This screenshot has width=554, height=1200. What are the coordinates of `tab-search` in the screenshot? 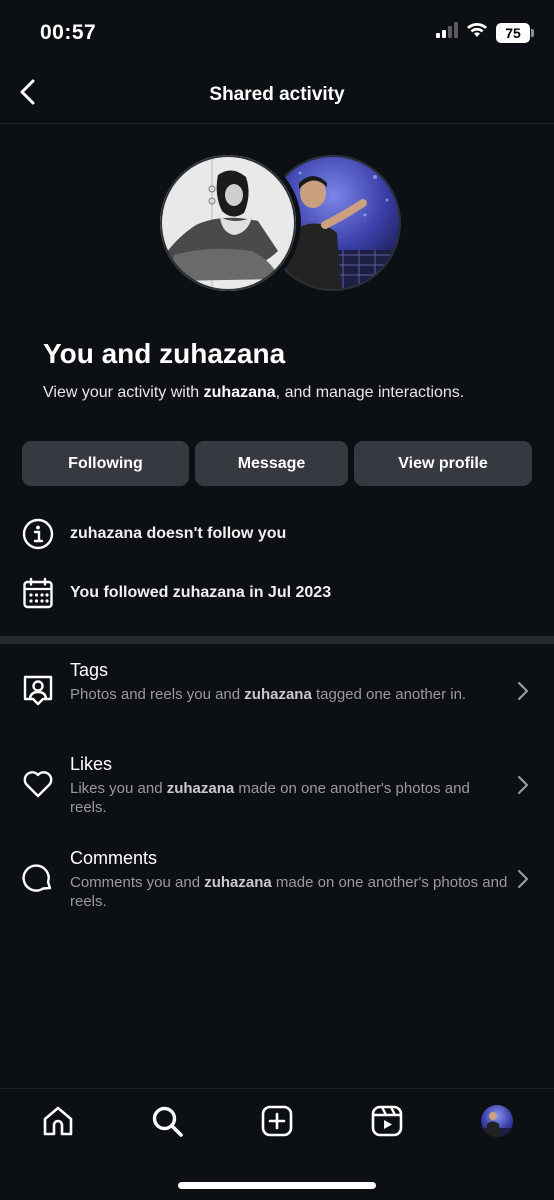 It's located at (167, 1123).